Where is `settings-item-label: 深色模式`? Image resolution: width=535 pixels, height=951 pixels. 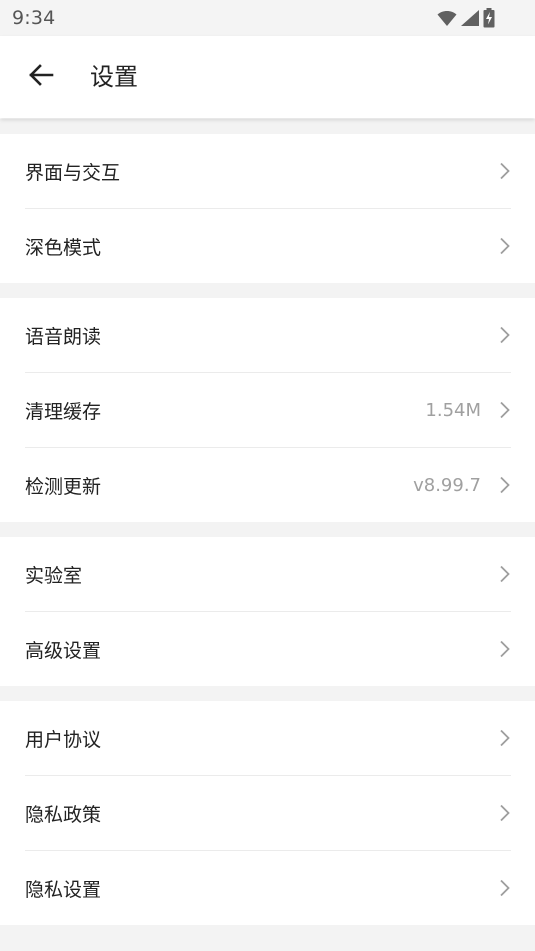
settings-item-label: 深色模式 is located at coordinates (63, 247).